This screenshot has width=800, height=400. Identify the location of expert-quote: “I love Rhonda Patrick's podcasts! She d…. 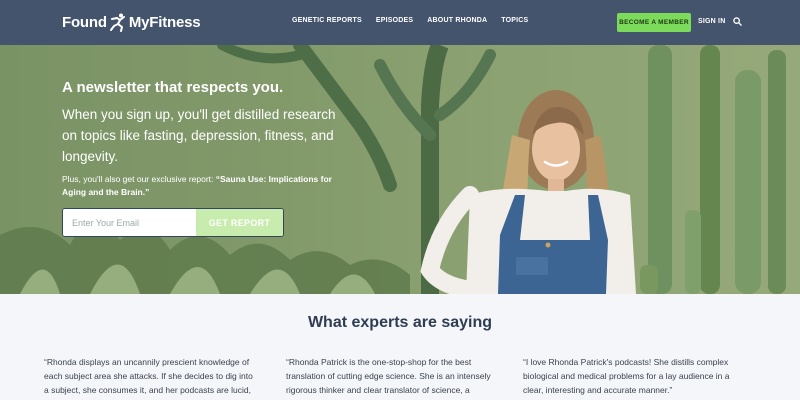
(626, 376).